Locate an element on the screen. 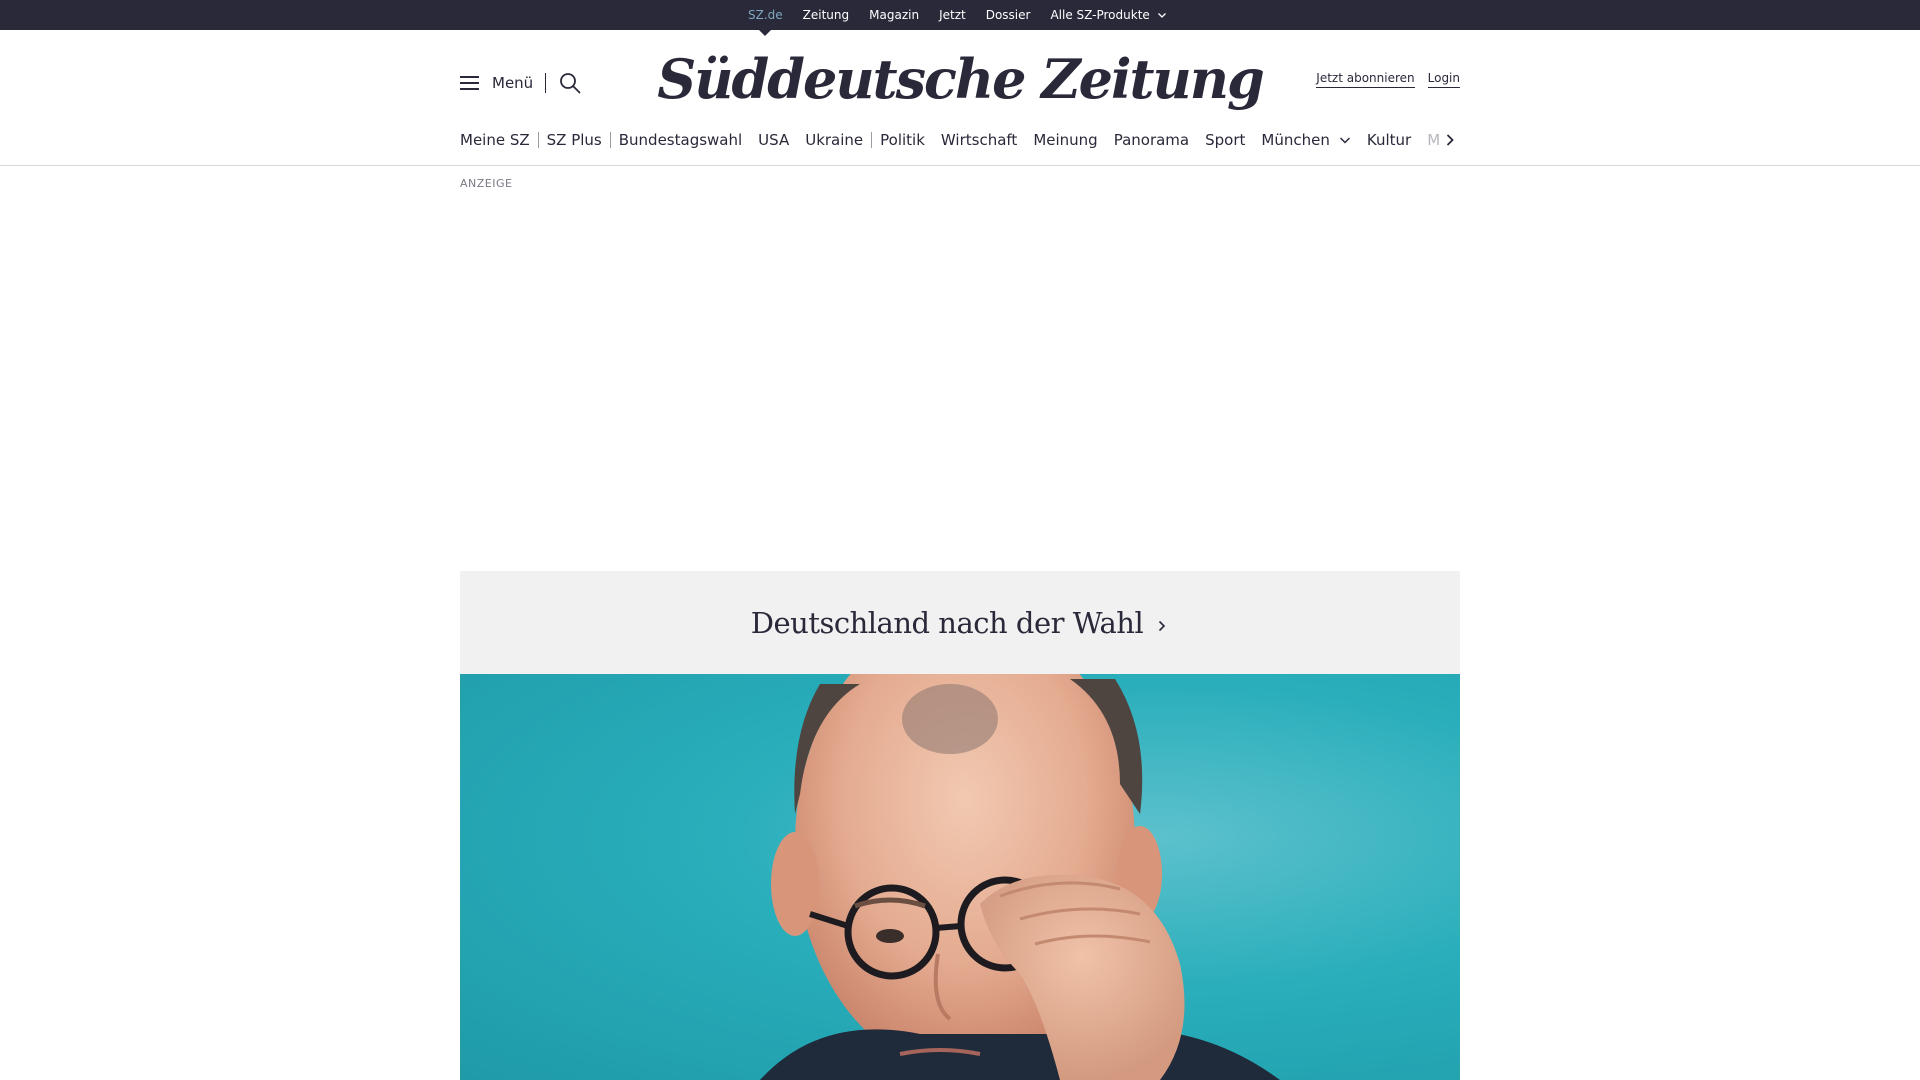 Image resolution: width=1920 pixels, height=1080 pixels. section-muenchen-label: München is located at coordinates (1295, 140).